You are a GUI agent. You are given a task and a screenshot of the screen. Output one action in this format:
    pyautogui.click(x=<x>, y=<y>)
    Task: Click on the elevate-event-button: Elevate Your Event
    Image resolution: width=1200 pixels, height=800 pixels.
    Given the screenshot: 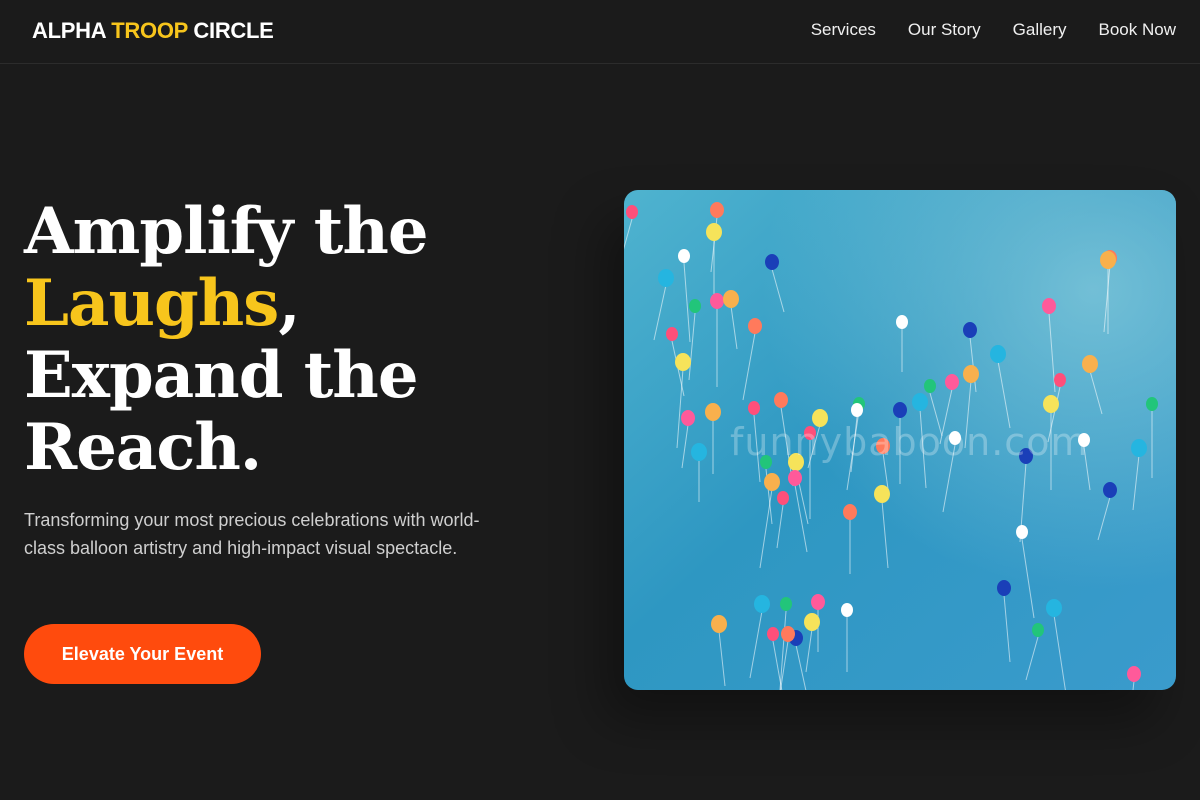 What is the action you would take?
    pyautogui.click(x=142, y=654)
    